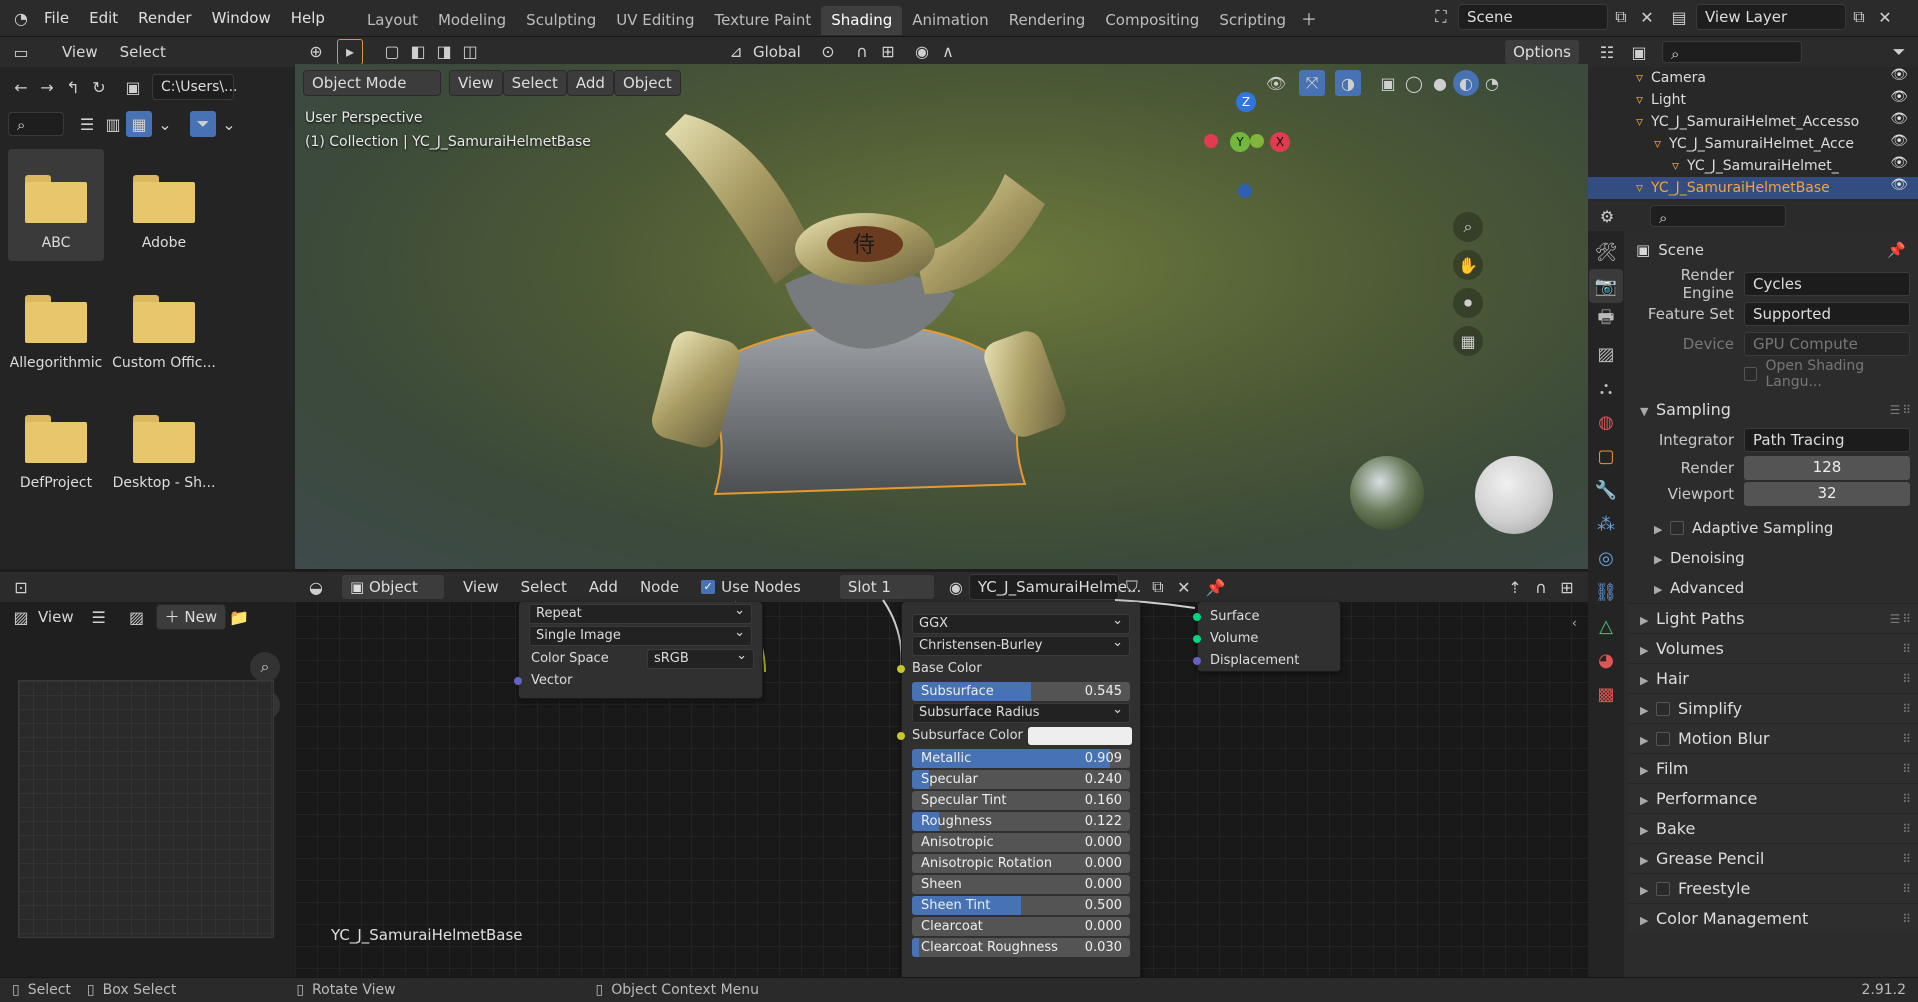 The height and width of the screenshot is (1002, 1918). Describe the element at coordinates (1606, 524) in the screenshot. I see `particles-tab-icon: ⁂` at that location.